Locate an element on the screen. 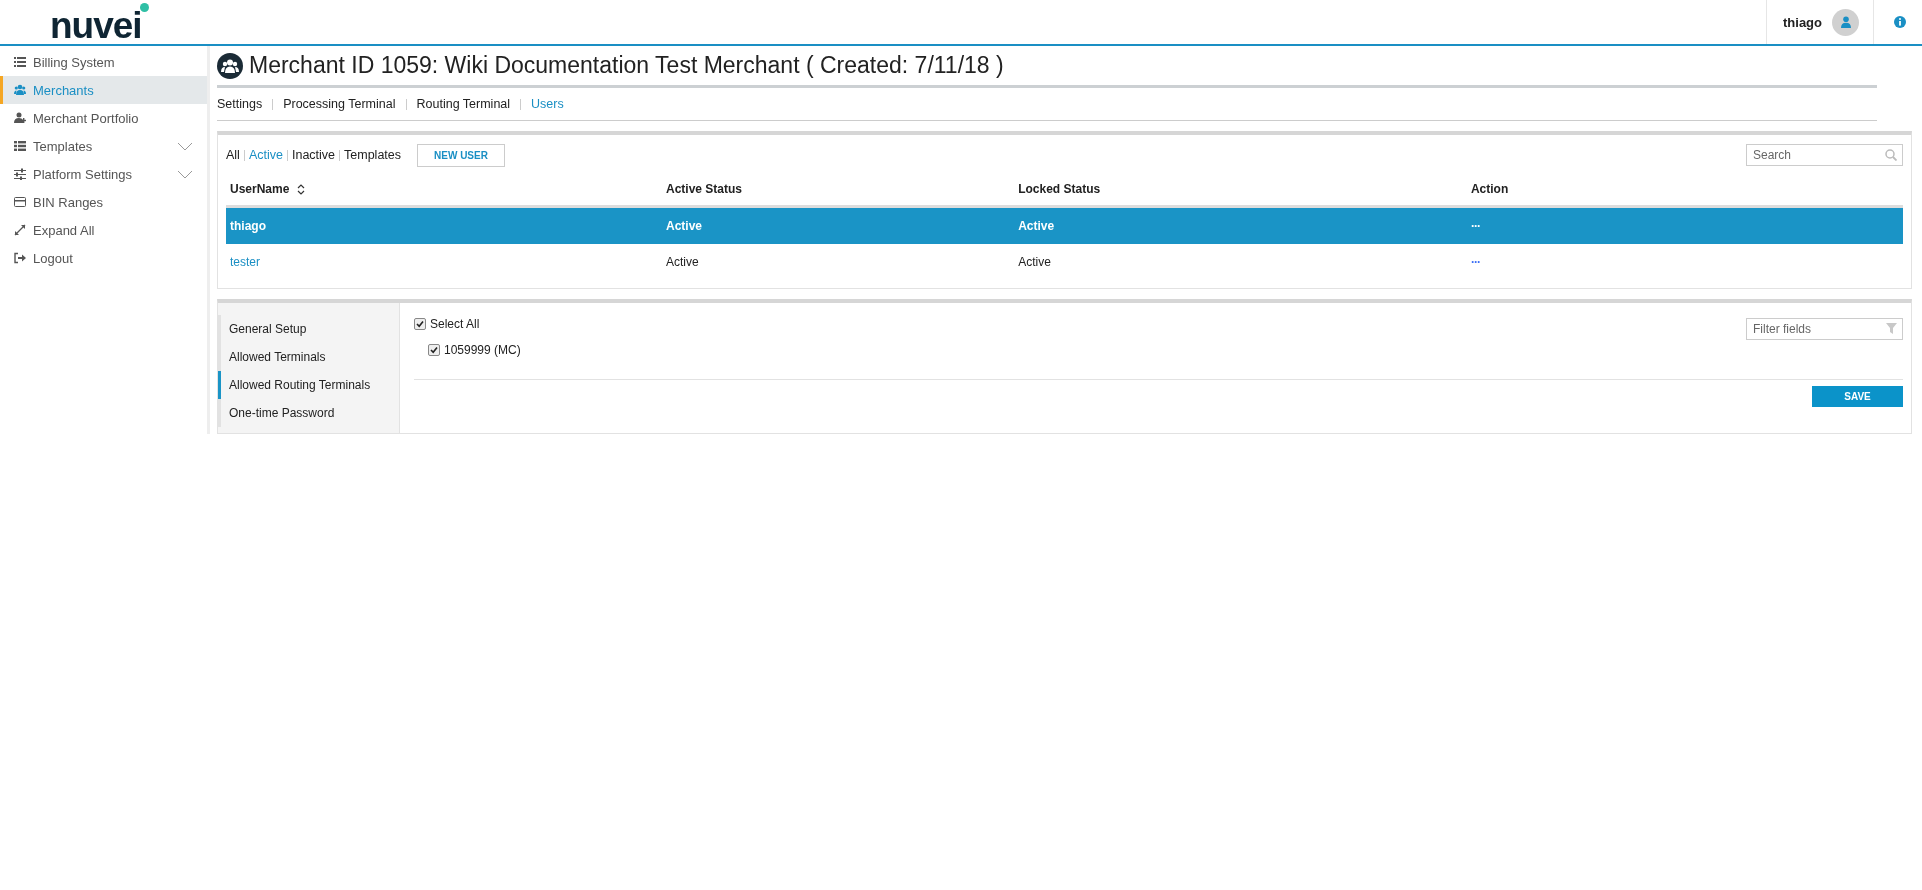 Image resolution: width=1922 pixels, height=890 pixels. settings-nav-item: Allowed Routing Terminals is located at coordinates (308, 385).